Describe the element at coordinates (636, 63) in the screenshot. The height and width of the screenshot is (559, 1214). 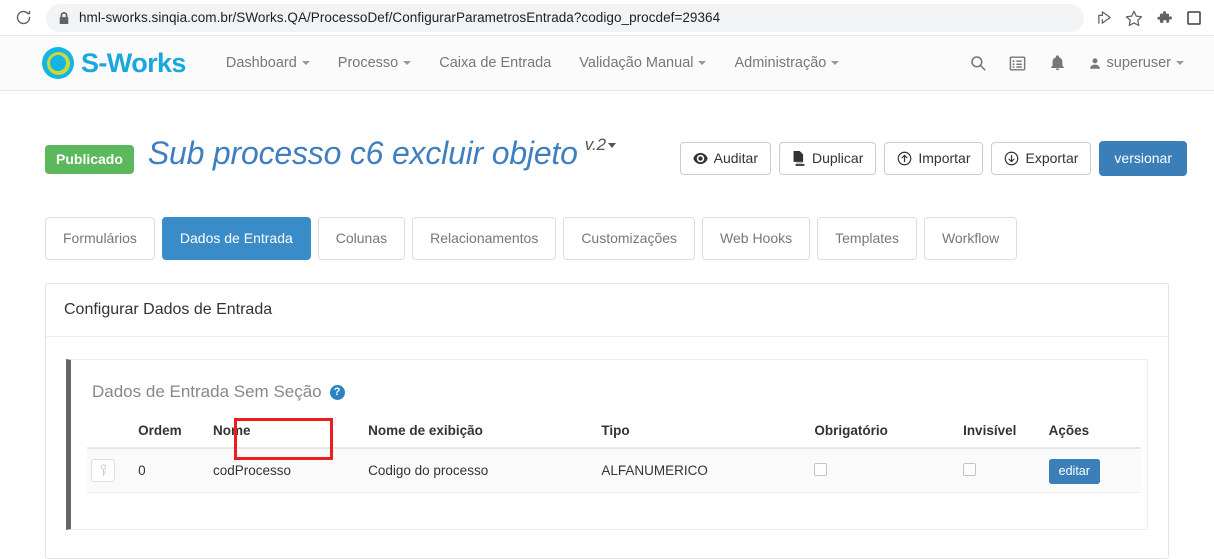
I see `nav-item-label: Validação Manual` at that location.